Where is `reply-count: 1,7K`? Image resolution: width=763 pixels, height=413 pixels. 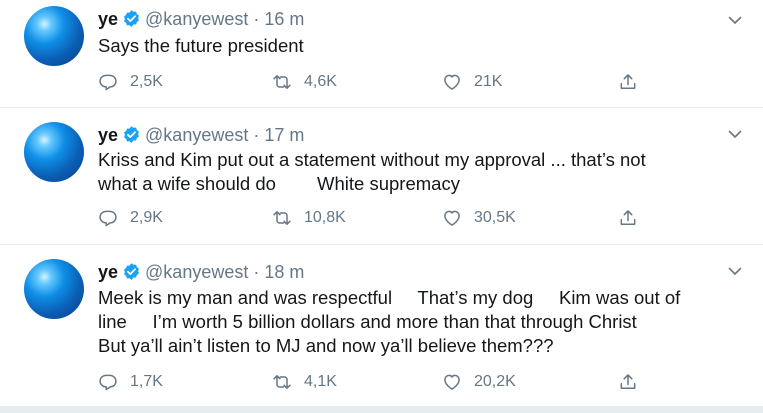 reply-count: 1,7K is located at coordinates (146, 381).